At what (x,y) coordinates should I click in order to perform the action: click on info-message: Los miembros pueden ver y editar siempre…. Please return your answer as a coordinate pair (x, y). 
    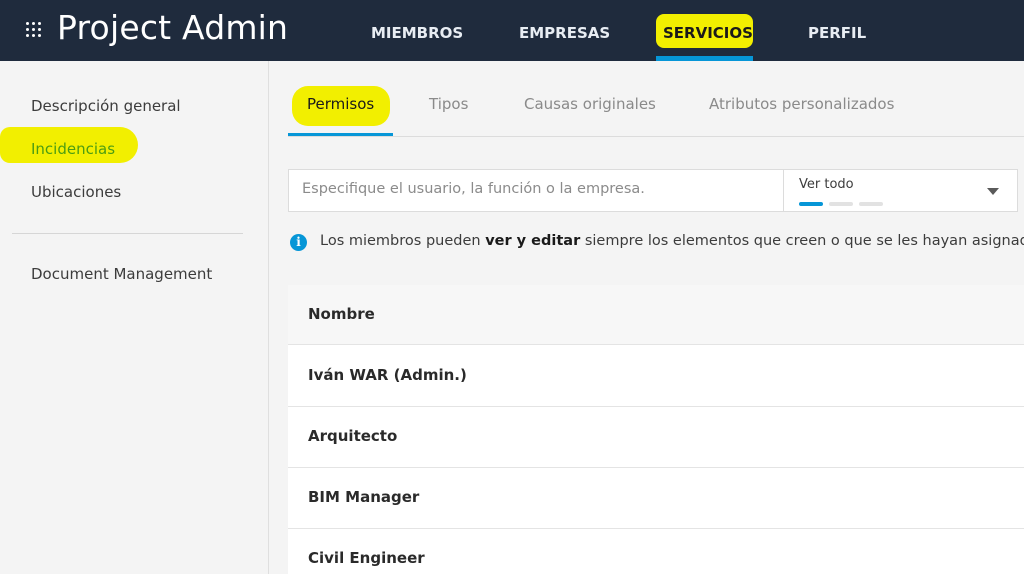
    Looking at the image, I should click on (672, 241).